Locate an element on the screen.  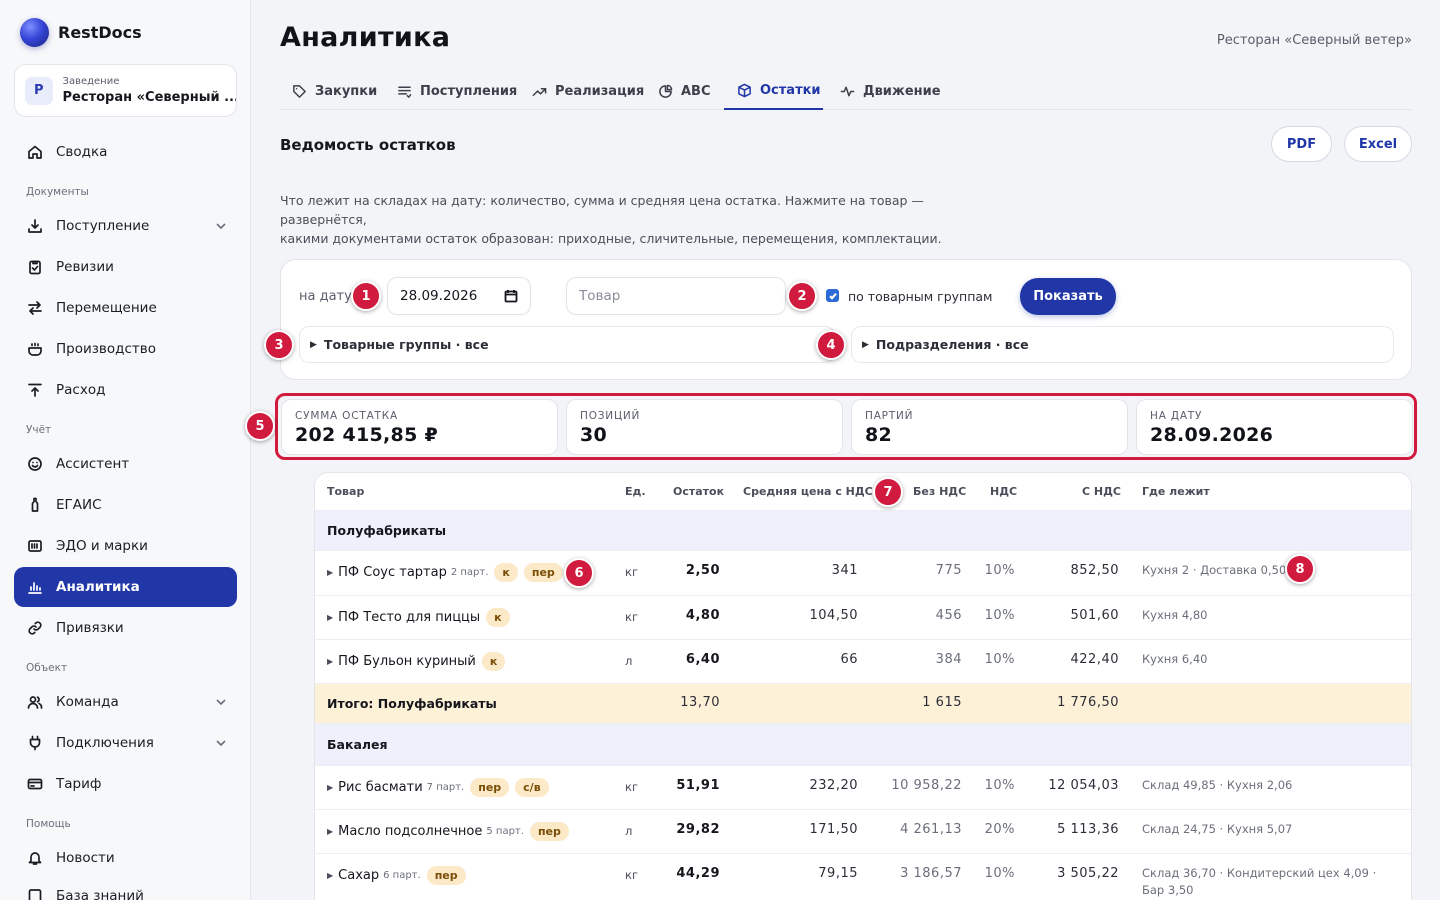
product-title: ПФ Тесто для пиццы is located at coordinates (409, 617).